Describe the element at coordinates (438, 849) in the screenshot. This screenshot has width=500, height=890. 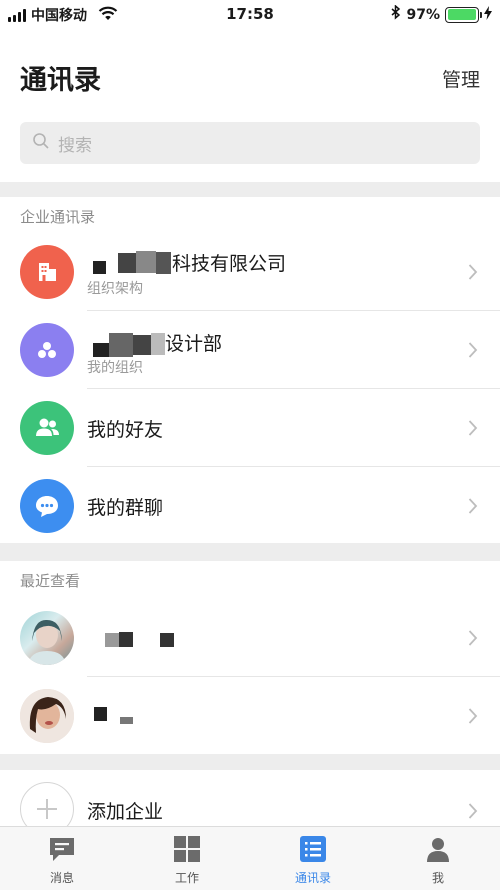
I see `person-icon` at that location.